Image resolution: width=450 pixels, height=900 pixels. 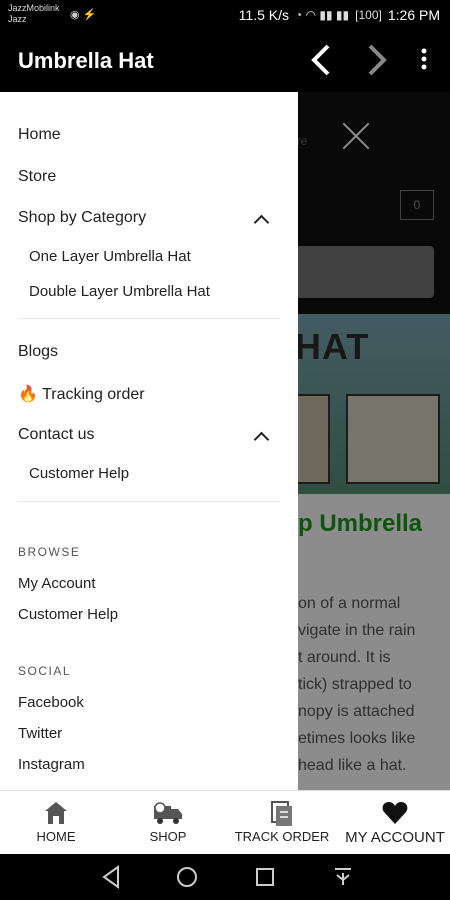 I want to click on bottom-nav-my-account: MY ACCOUNT, so click(x=395, y=823).